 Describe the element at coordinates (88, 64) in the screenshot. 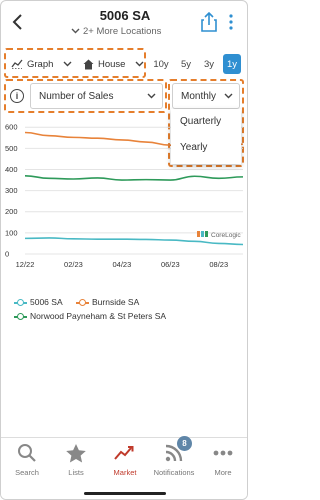

I see `house-icon` at that location.